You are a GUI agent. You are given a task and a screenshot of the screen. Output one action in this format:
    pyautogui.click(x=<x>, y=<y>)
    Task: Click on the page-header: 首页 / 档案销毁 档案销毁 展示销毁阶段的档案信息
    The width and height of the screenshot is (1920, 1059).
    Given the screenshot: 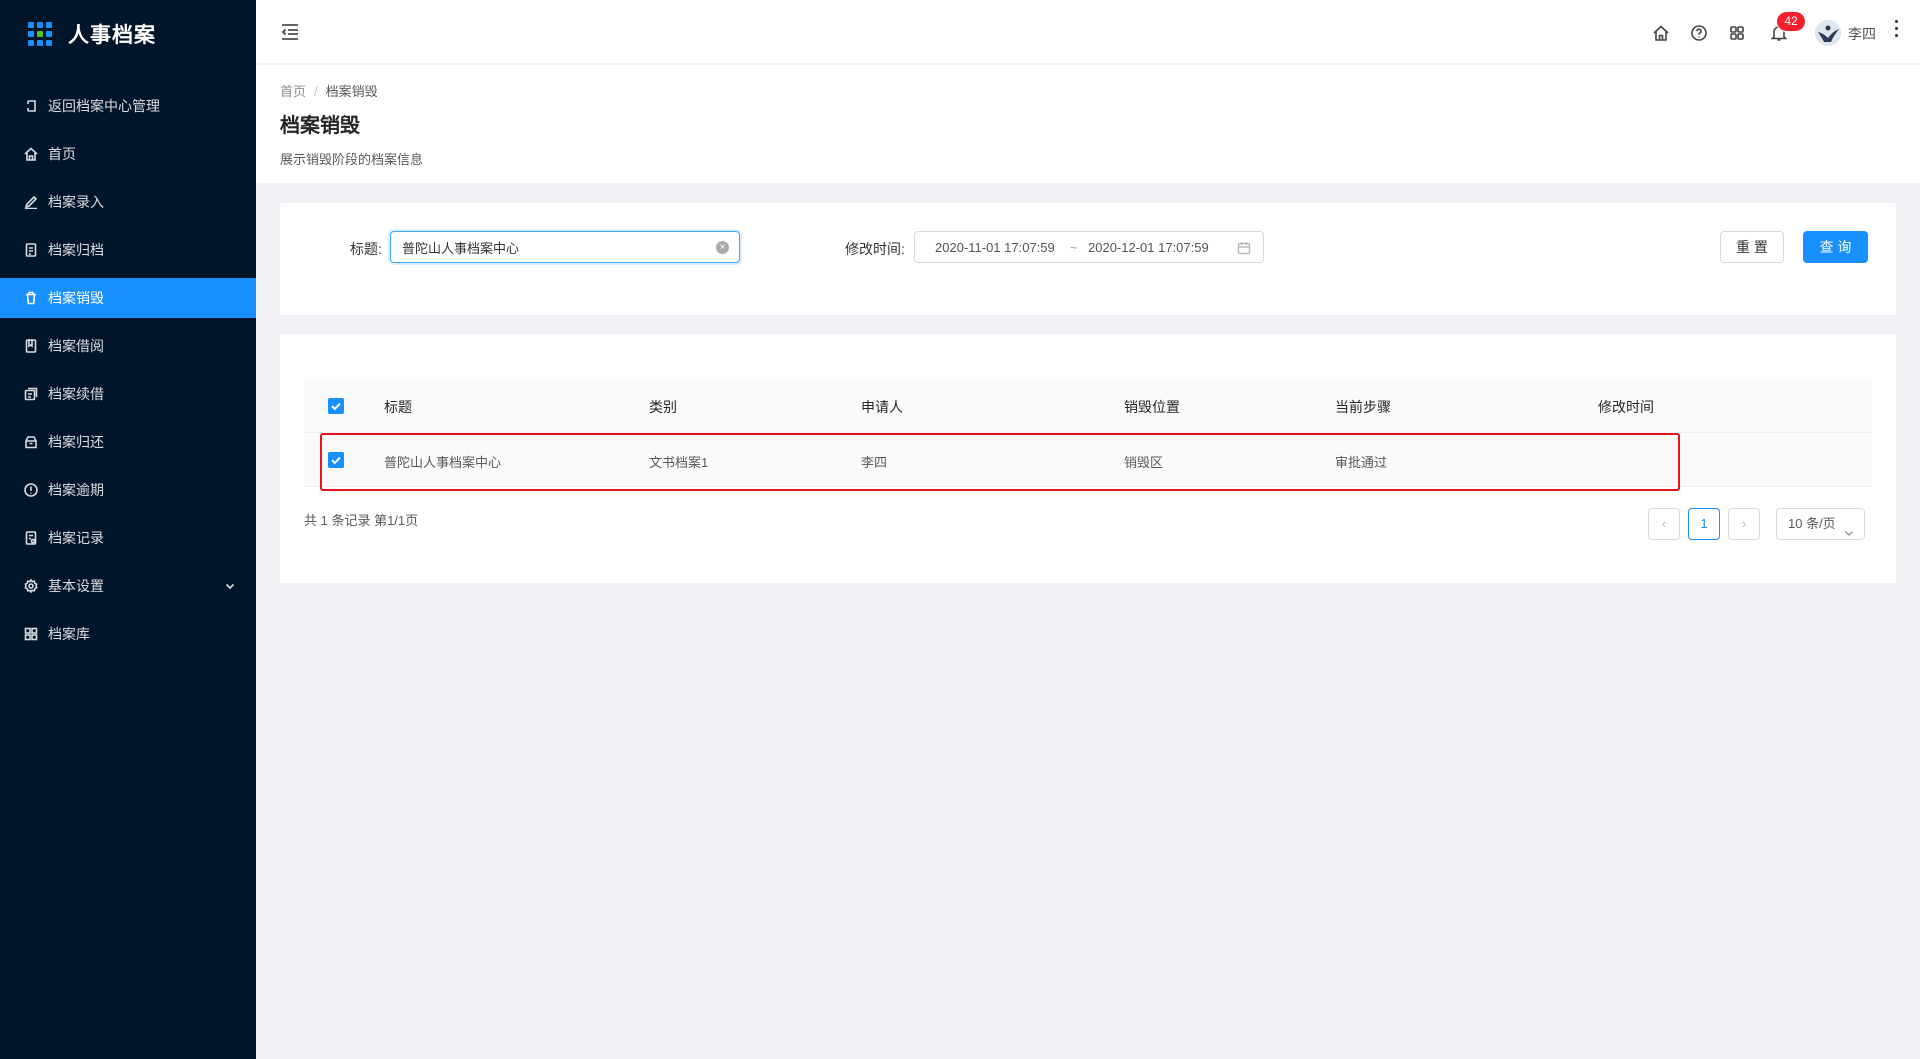 What is the action you would take?
    pyautogui.click(x=1088, y=124)
    